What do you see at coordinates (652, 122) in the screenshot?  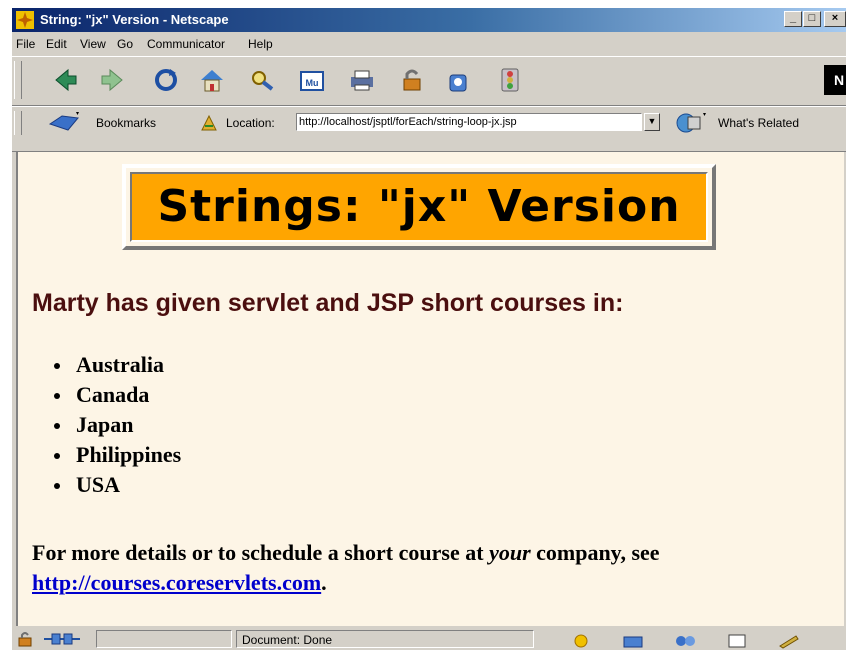 I see `location-dropdown-button: ▼` at bounding box center [652, 122].